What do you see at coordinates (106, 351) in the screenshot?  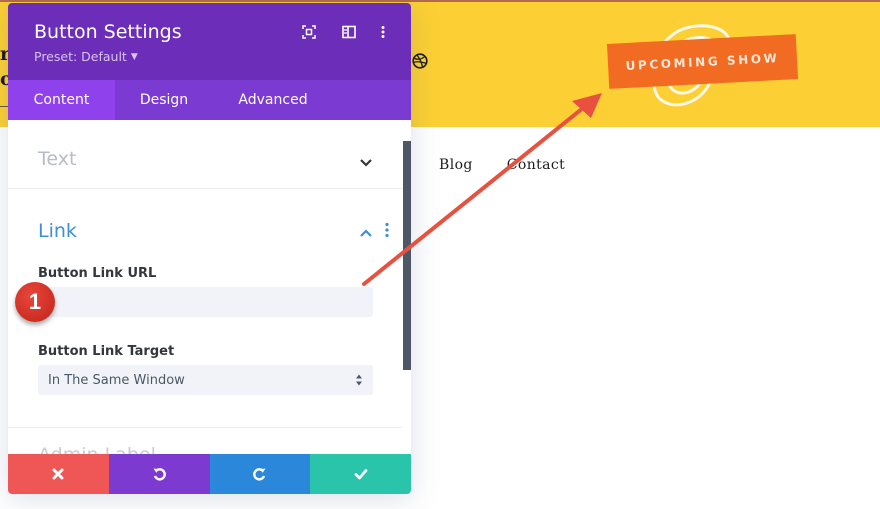 I see `button-link-target-label: Button Link Target` at bounding box center [106, 351].